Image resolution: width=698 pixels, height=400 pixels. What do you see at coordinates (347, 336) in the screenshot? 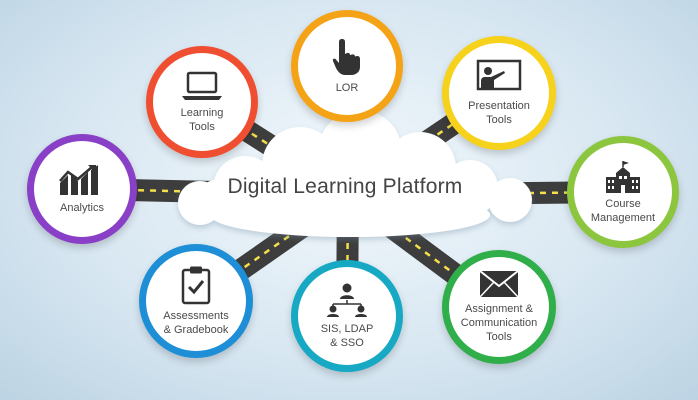
I see `node-label: SIS, LDAP & SSO` at bounding box center [347, 336].